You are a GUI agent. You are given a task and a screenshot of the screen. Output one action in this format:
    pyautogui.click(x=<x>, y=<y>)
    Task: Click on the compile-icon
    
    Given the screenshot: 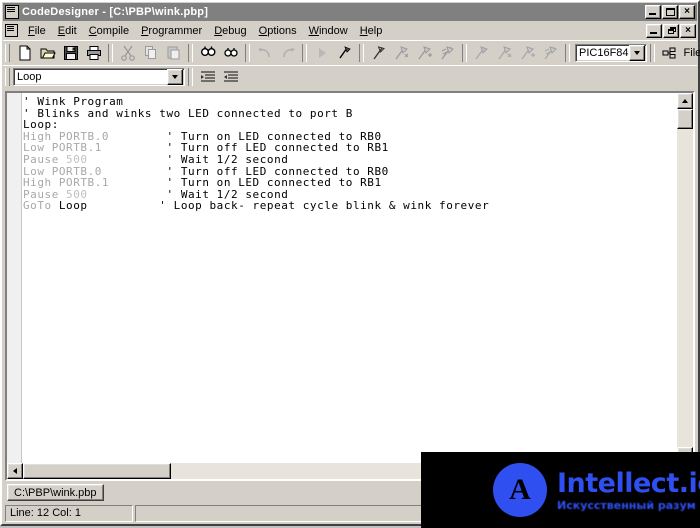 What is the action you would take?
    pyautogui.click(x=344, y=52)
    